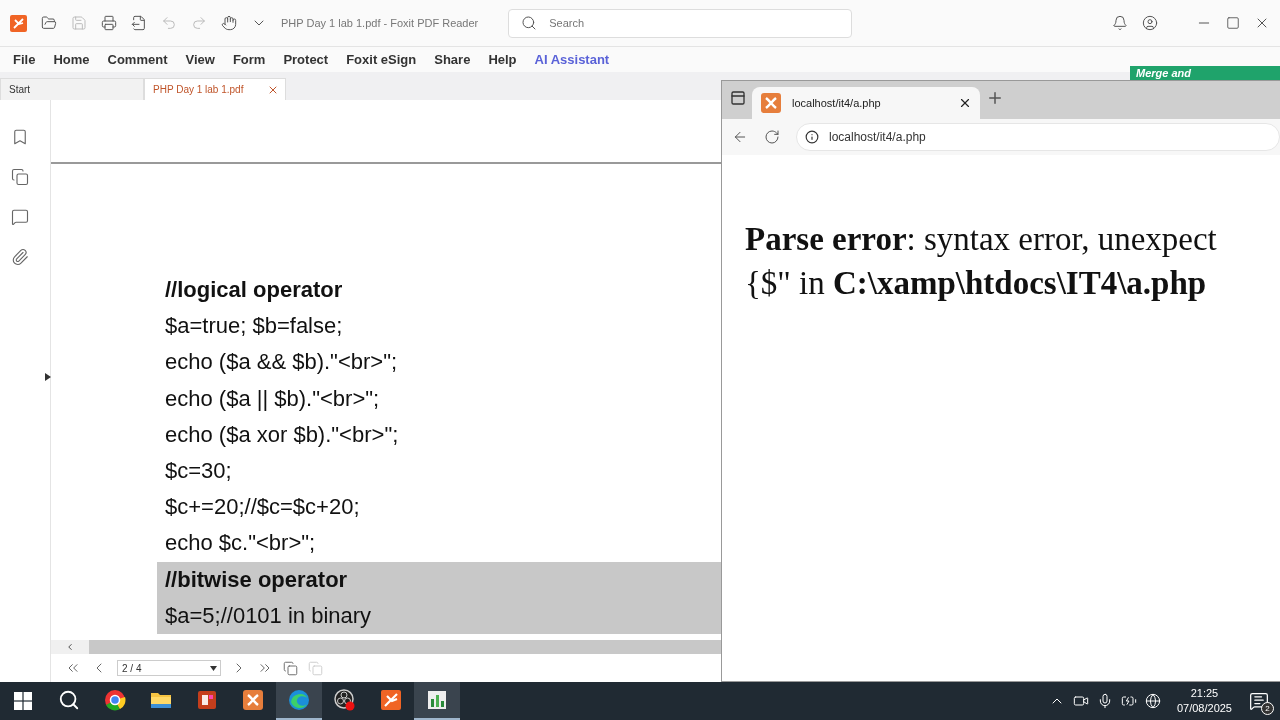 The height and width of the screenshot is (720, 1280). Describe the element at coordinates (1128, 701) in the screenshot. I see `battery-icon` at that location.